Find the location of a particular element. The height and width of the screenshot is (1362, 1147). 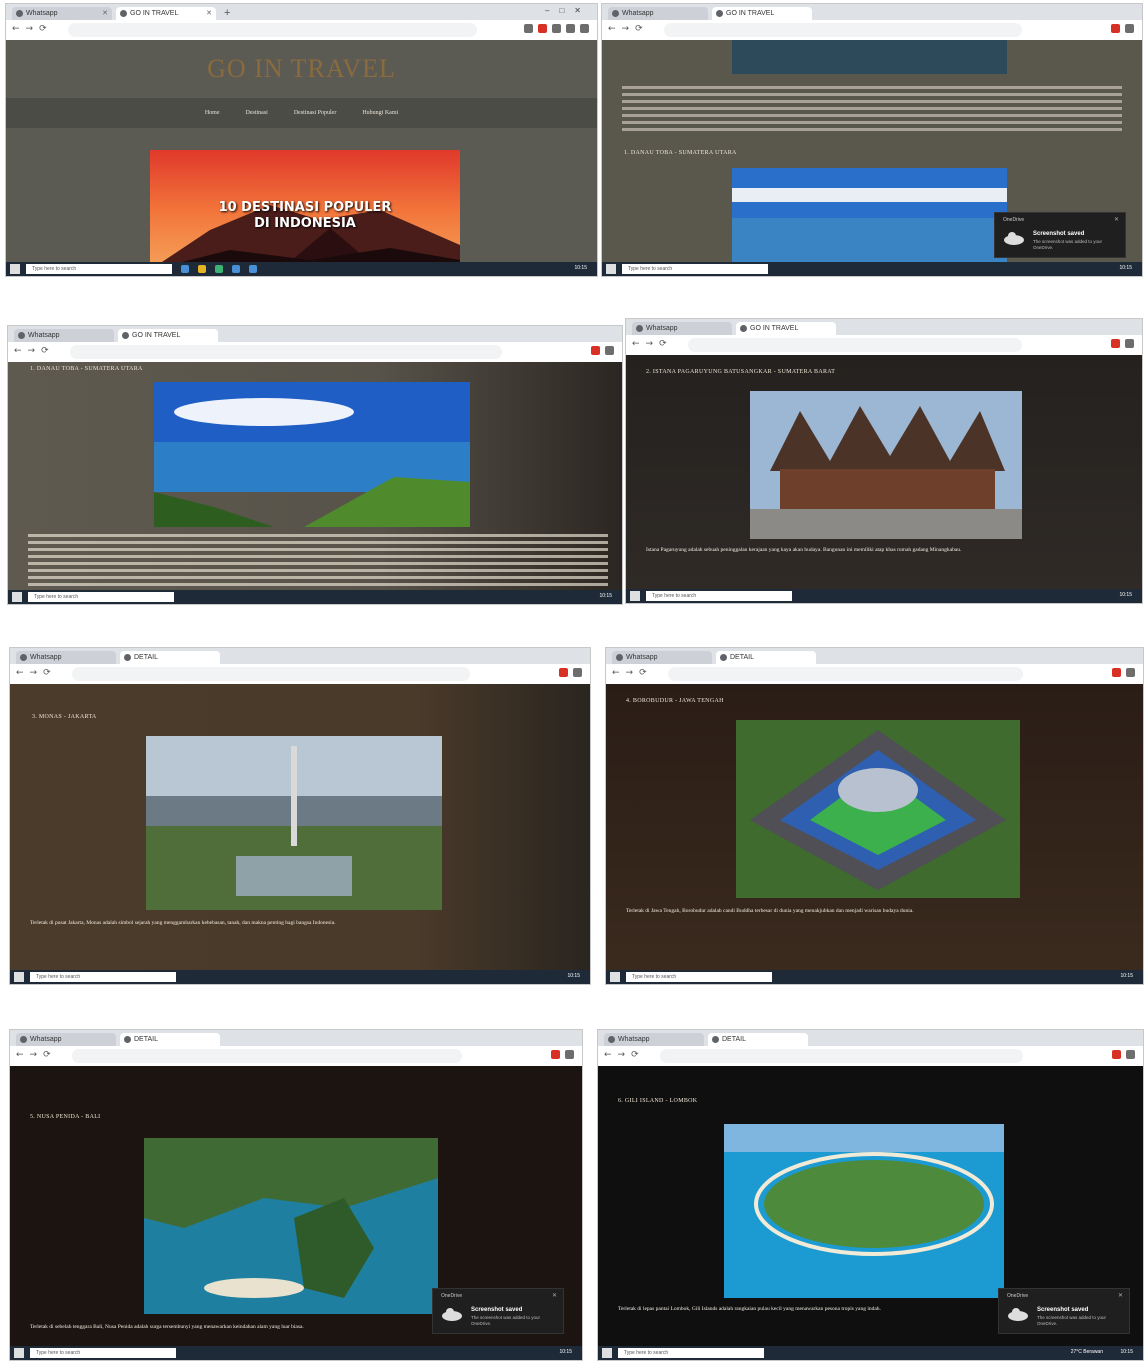

tab-whatsapp: Whatsapp ✕ is located at coordinates (62, 13).